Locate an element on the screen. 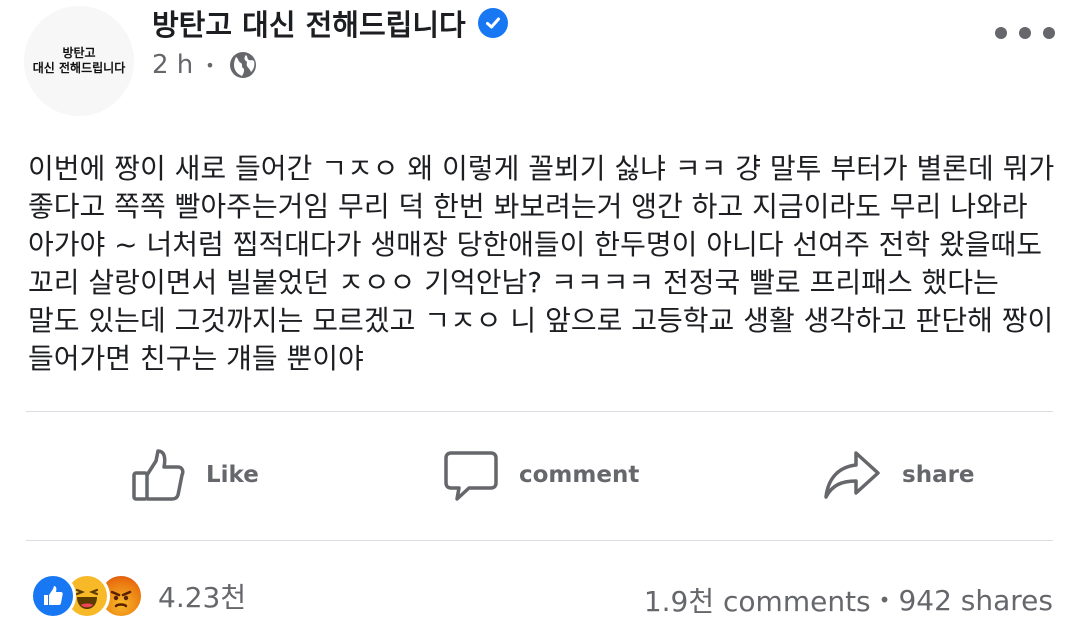  share-icon is located at coordinates (852, 475).